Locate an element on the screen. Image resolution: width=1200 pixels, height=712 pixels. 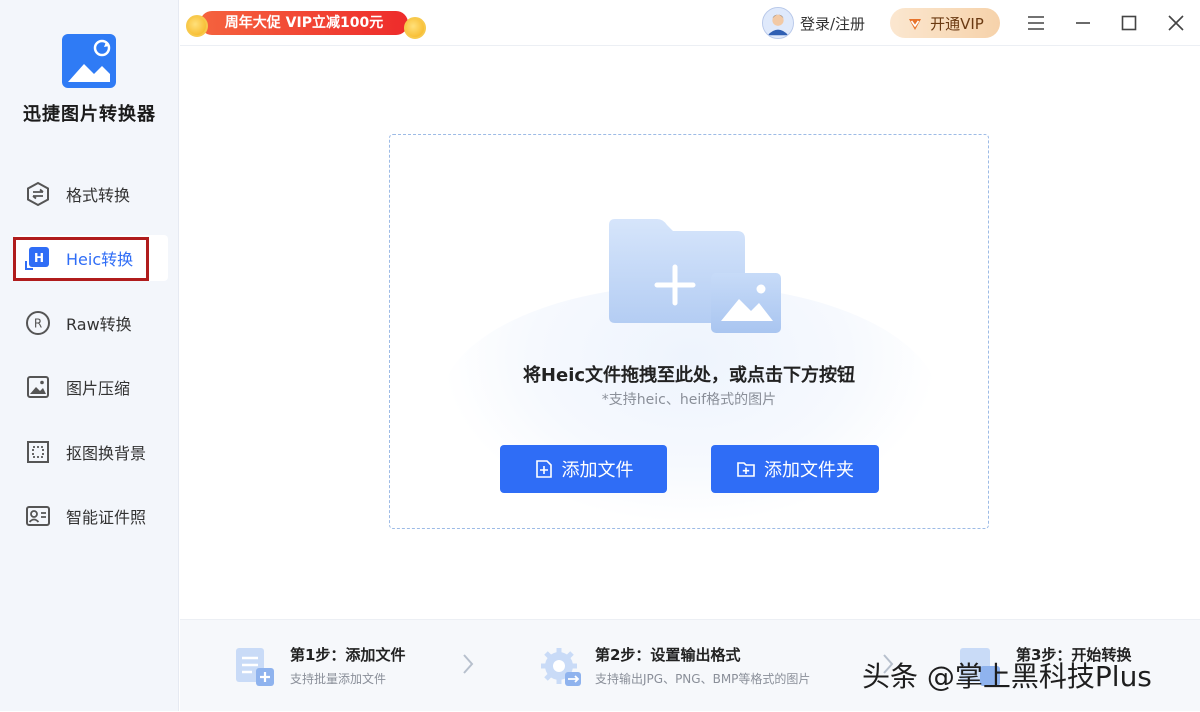
sidebar-item-label: Heic转换 is located at coordinates (100, 259).